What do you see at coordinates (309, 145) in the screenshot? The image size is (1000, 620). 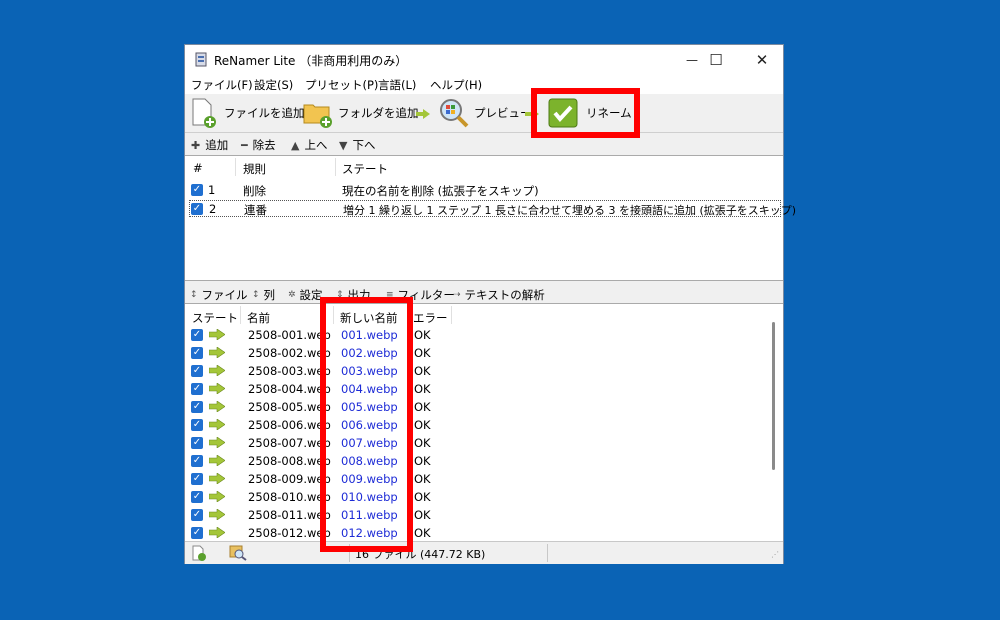 I see `move-up-button: ▲ 上へ` at bounding box center [309, 145].